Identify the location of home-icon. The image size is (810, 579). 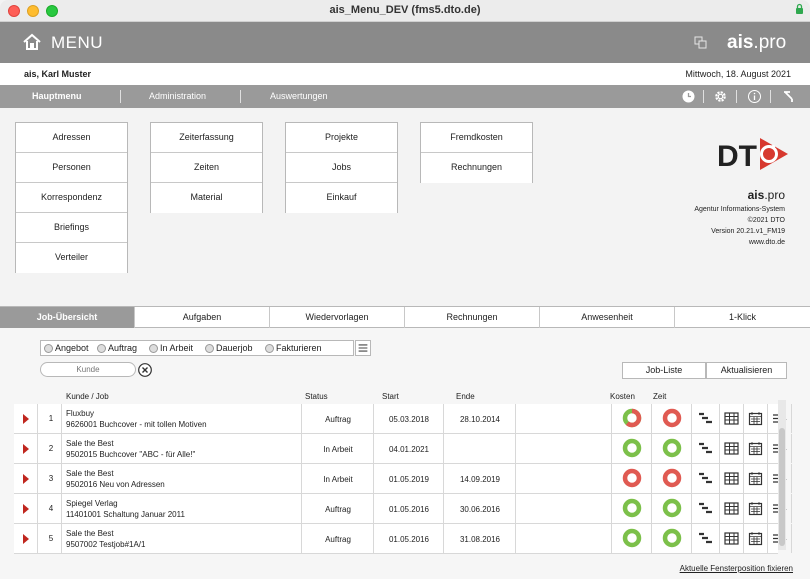
(32, 42).